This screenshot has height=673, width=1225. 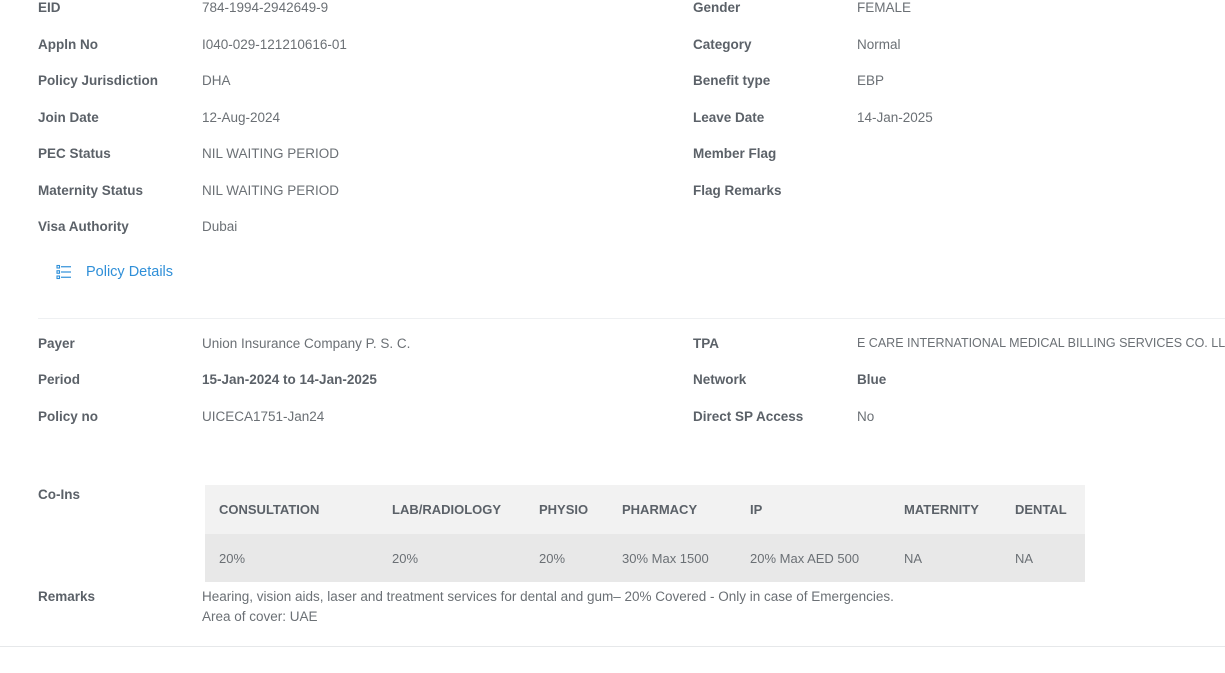 I want to click on gender-value: FEMALE, so click(x=884, y=7).